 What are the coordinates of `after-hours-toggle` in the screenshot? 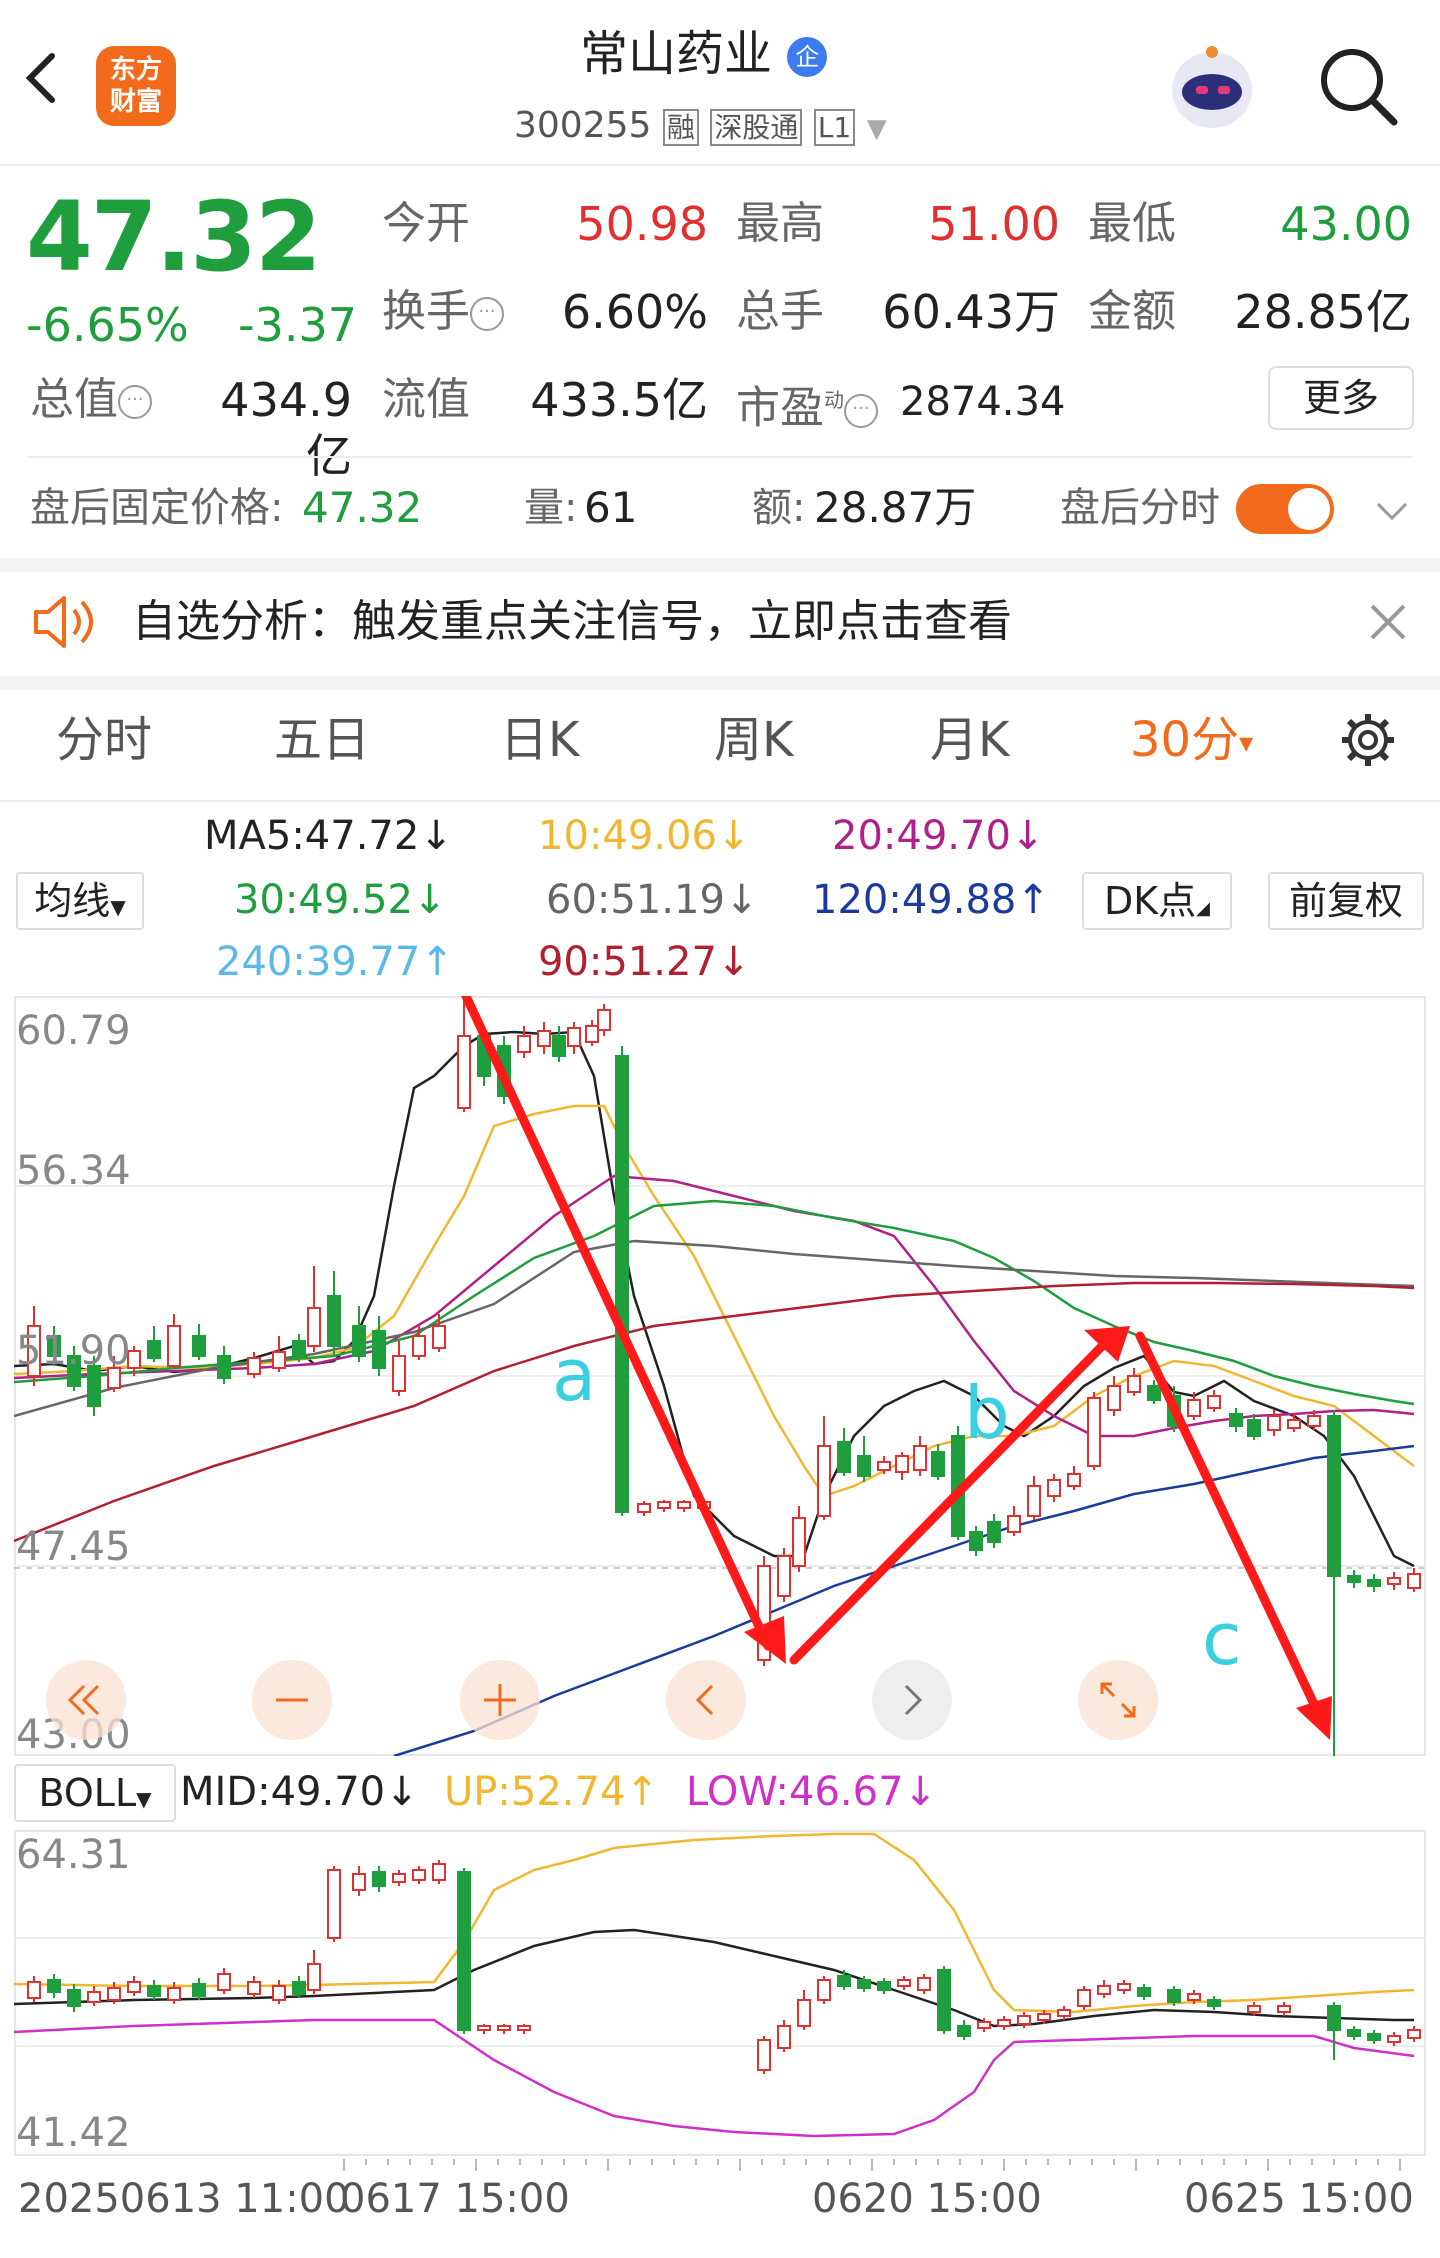 It's located at (1285, 509).